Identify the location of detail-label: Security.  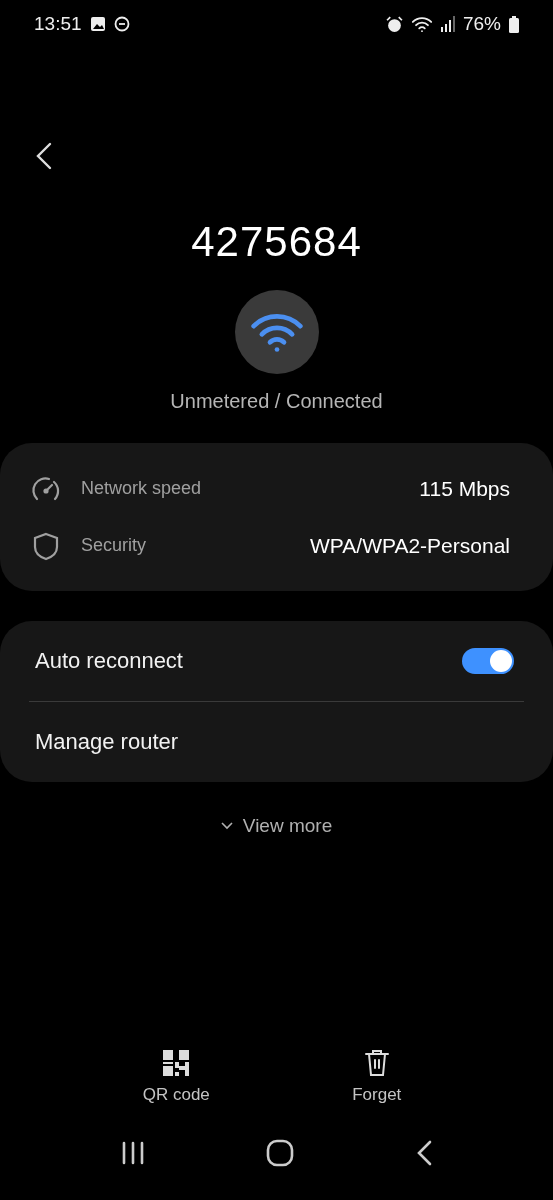
(114, 545).